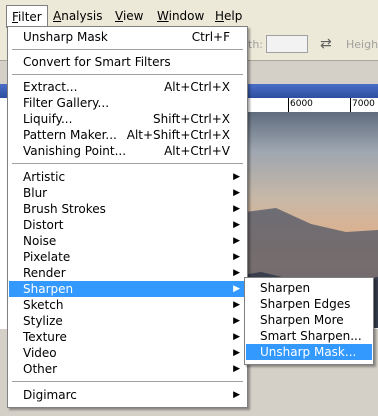 The height and width of the screenshot is (416, 378). What do you see at coordinates (127, 119) in the screenshot?
I see `menu-item-liquify: Liquify... Shift+Ctrl+X` at bounding box center [127, 119].